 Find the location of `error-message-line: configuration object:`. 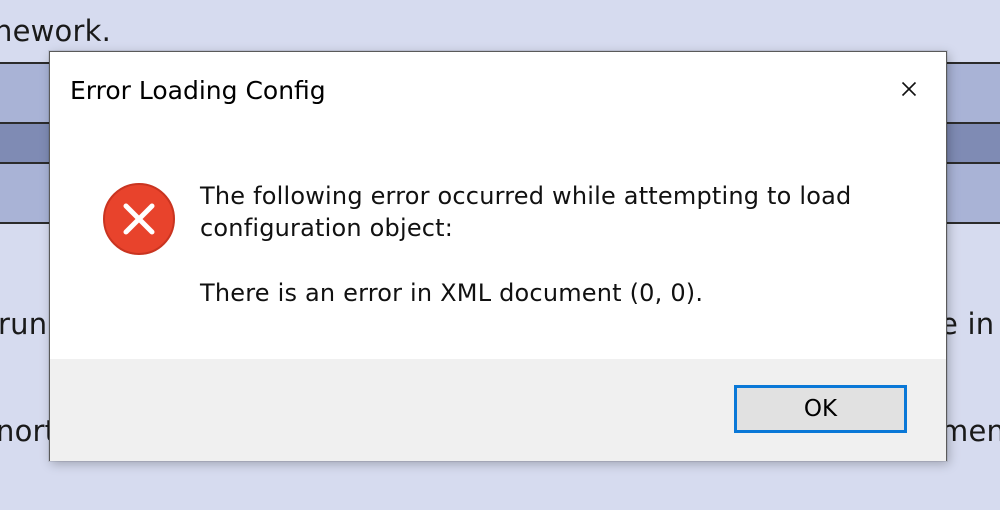

error-message-line: configuration object: is located at coordinates (327, 228).